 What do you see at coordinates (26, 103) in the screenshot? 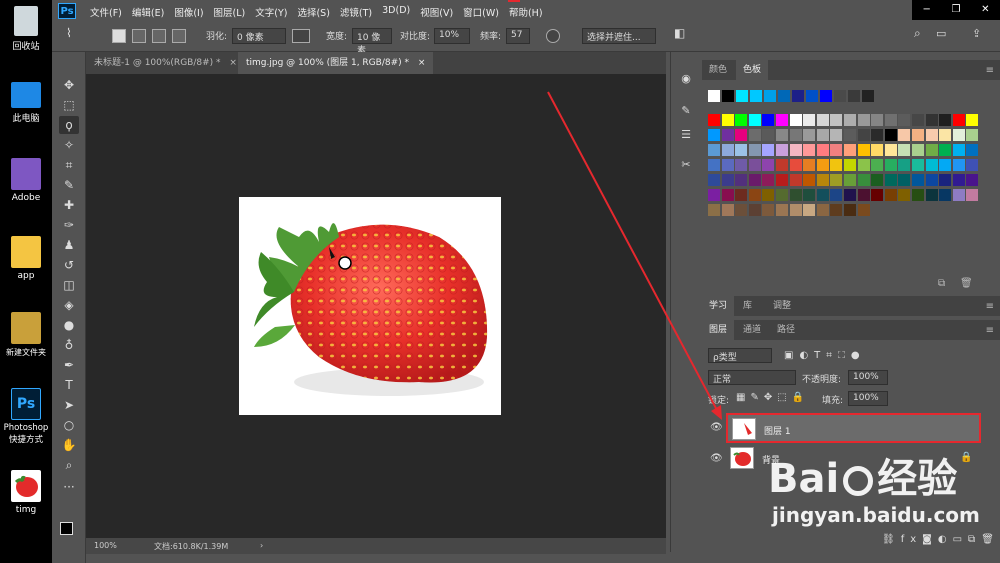
I see `desktop-icon-this-pc: 此电脑` at bounding box center [26, 103].